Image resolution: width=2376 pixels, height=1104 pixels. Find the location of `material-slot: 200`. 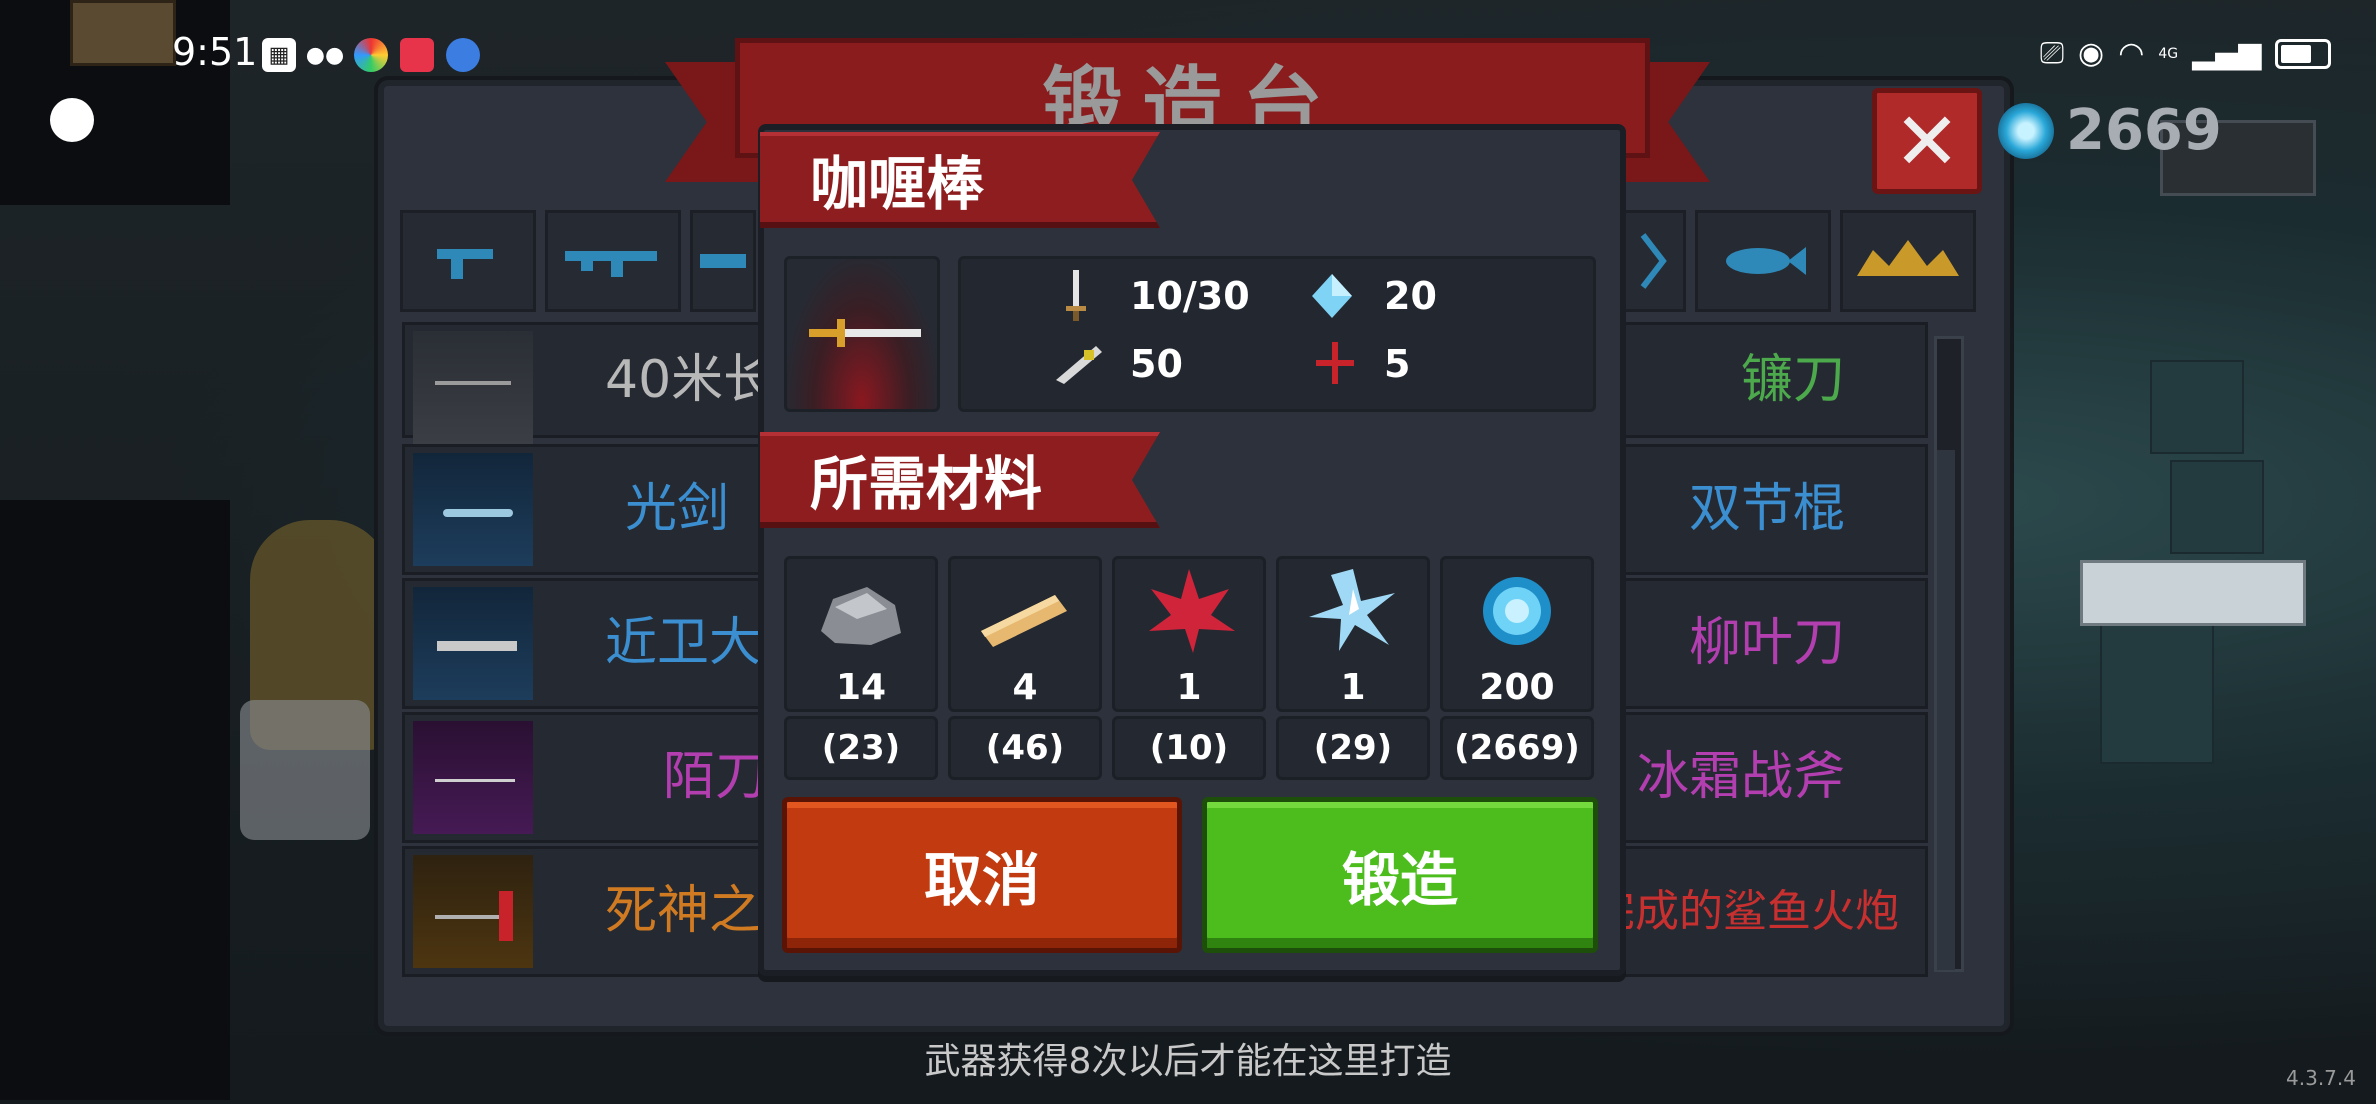

material-slot: 200 is located at coordinates (1517, 634).